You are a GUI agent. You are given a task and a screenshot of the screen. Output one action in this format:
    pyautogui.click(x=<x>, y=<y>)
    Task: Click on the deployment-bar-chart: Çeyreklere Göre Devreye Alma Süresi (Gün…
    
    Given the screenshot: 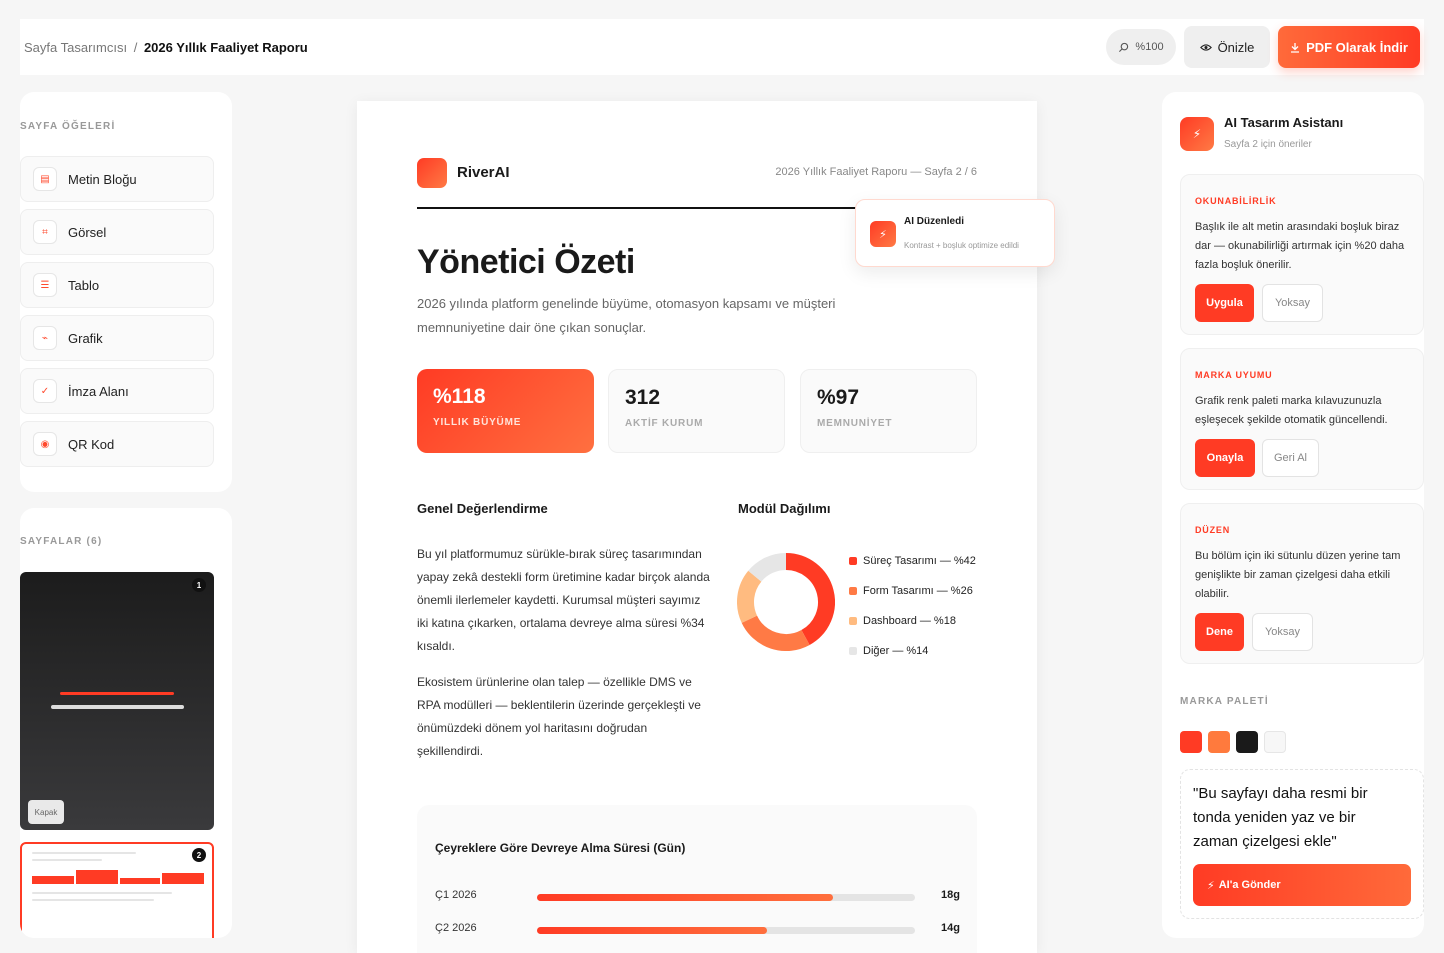 What is the action you would take?
    pyautogui.click(x=697, y=879)
    